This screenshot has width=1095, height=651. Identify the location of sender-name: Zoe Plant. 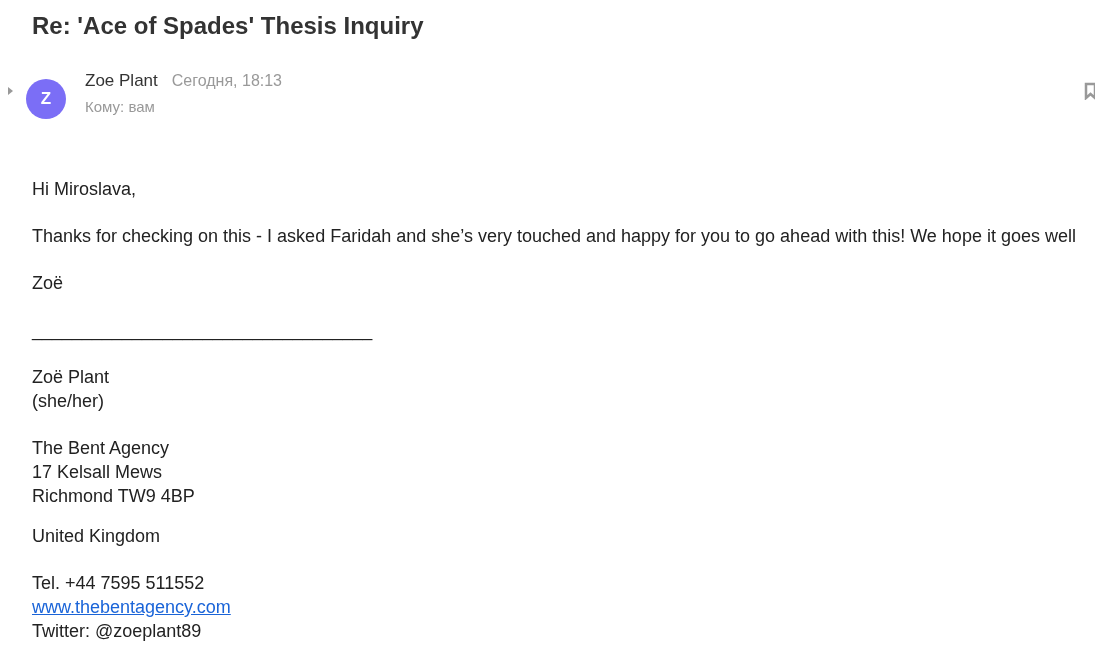
(121, 81).